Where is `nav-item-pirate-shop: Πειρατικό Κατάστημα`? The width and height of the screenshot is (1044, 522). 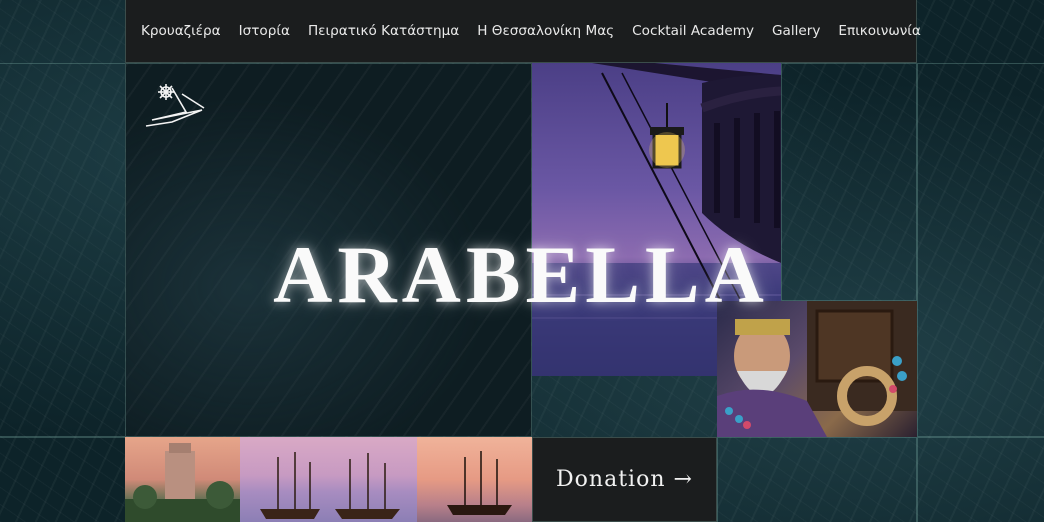
nav-item-pirate-shop: Πειρατικό Κατάστημα is located at coordinates (383, 31).